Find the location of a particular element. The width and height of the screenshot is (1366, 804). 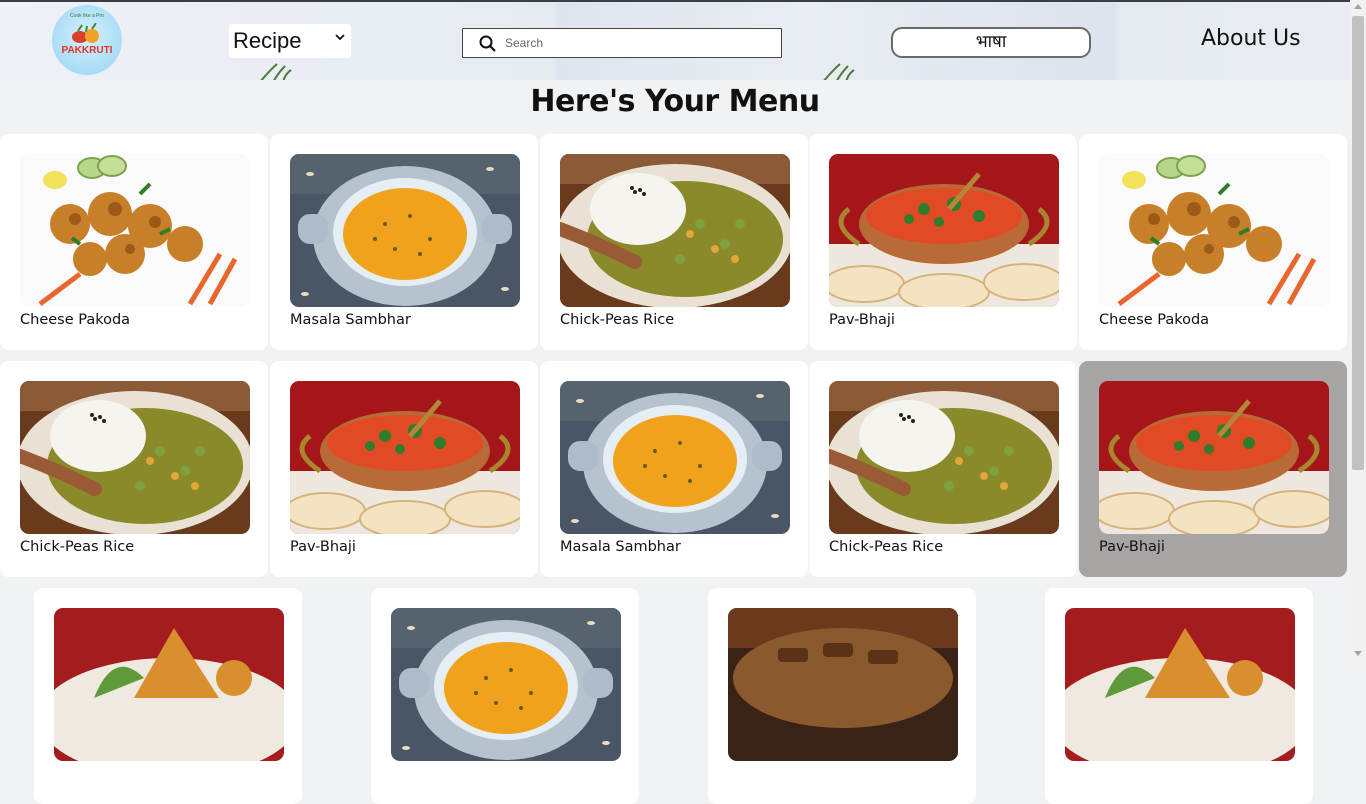

chevron-down-icon is located at coordinates (340, 37).